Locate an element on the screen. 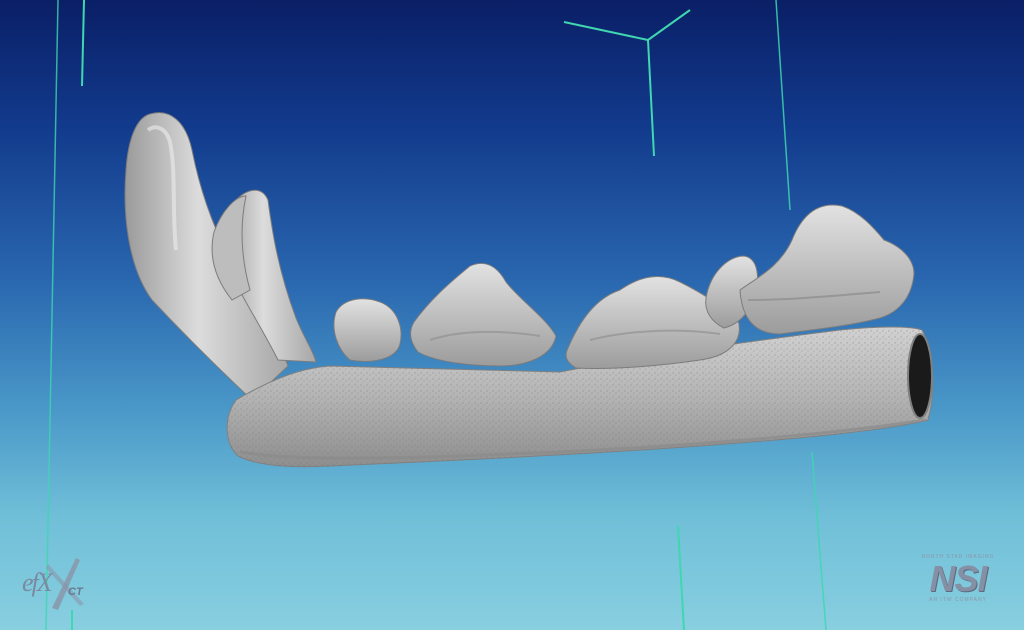  efxct-logo: efX CT is located at coordinates (58, 584).